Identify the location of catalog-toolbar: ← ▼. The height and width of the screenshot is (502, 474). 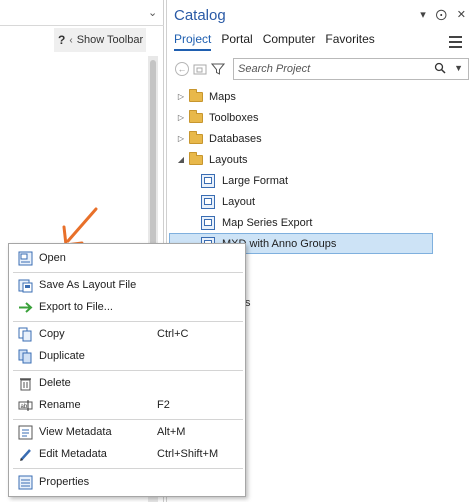
(321, 69).